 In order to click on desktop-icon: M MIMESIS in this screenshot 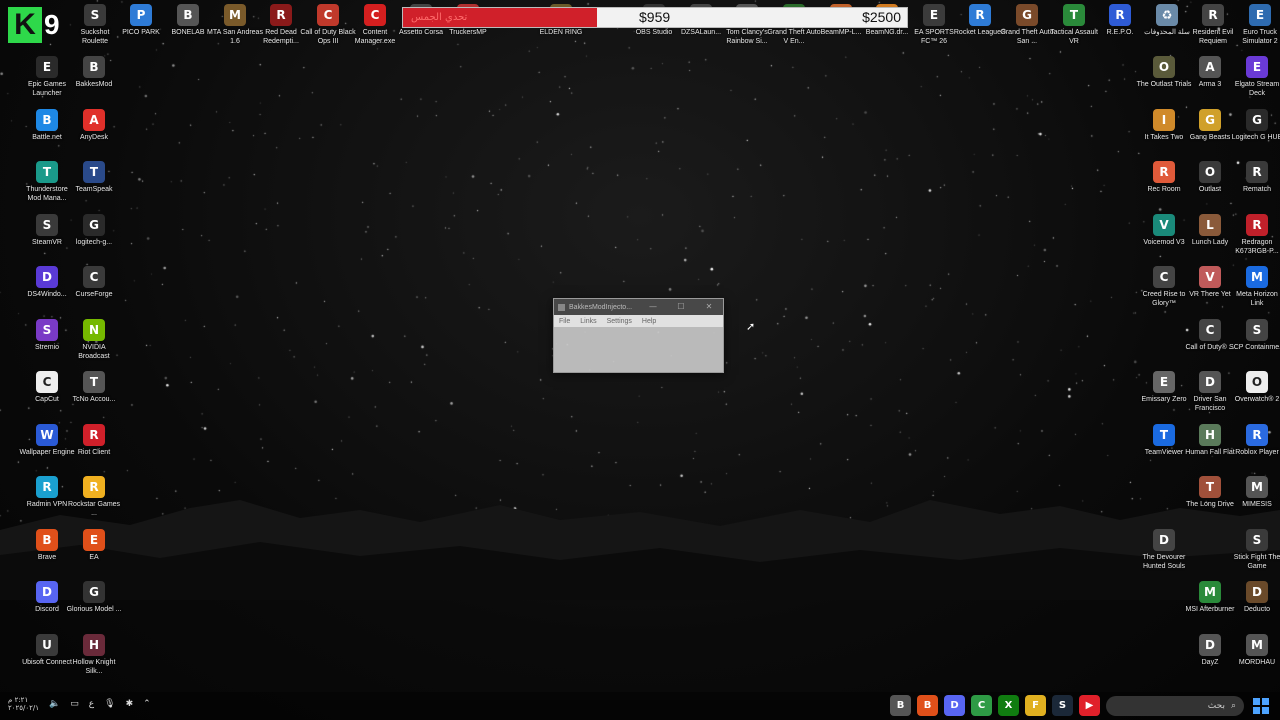, I will do `click(1256, 501)`.